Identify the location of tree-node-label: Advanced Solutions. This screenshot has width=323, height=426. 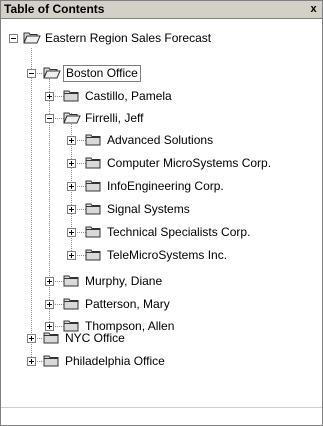
(160, 140).